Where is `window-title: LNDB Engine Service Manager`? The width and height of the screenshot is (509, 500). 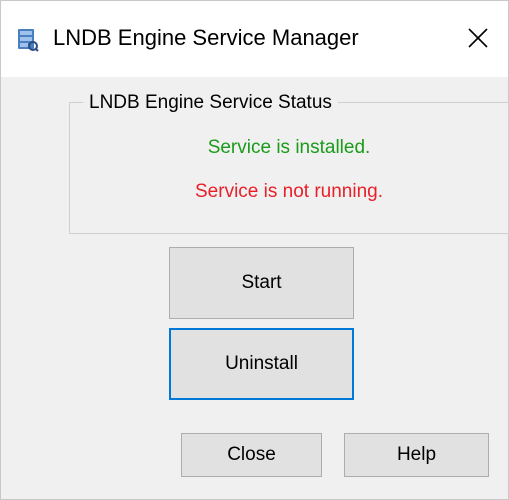 window-title: LNDB Engine Service Manager is located at coordinates (206, 37).